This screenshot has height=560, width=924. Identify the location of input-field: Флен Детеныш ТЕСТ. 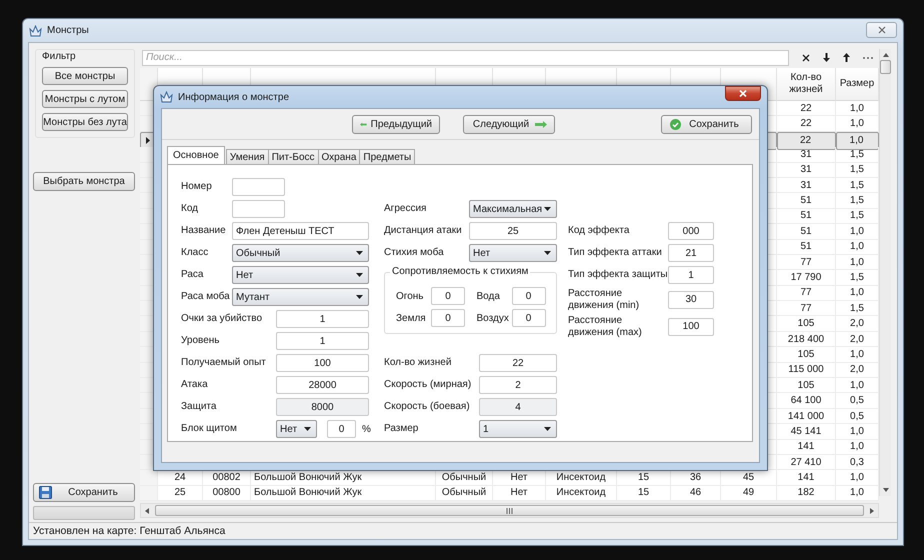
(300, 231).